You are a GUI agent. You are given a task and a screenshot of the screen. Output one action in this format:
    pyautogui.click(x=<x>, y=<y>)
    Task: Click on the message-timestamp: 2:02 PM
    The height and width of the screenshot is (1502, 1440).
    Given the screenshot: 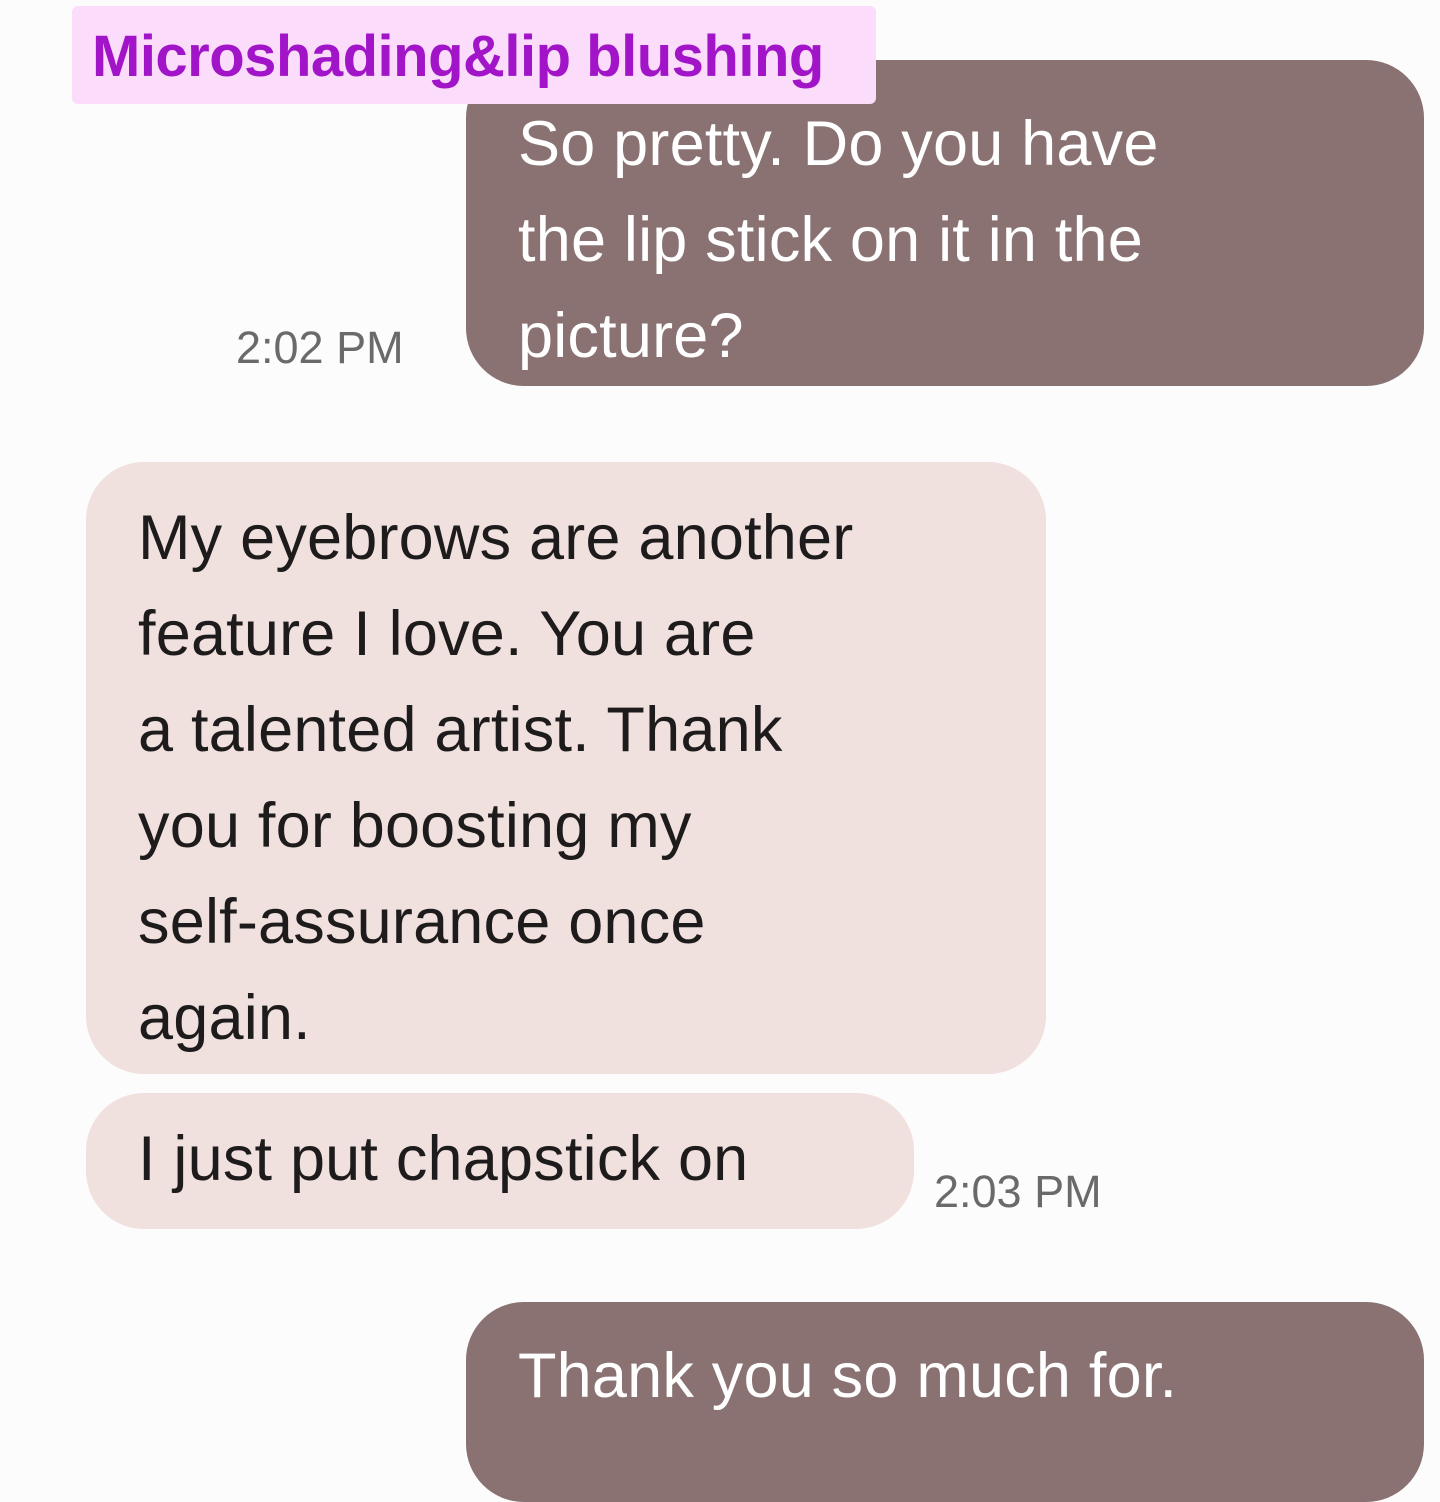 What is the action you would take?
    pyautogui.click(x=320, y=347)
    